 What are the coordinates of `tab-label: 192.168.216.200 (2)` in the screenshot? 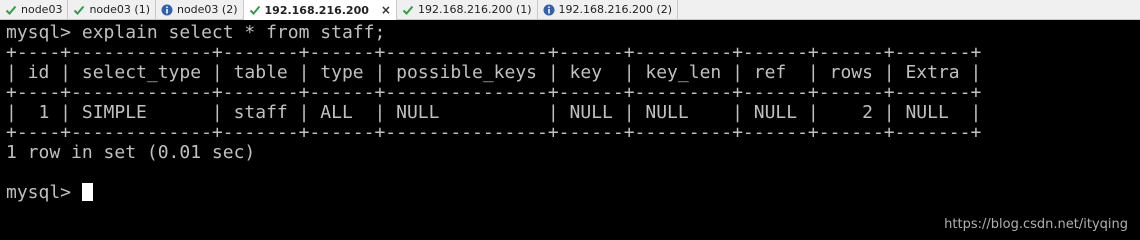 It's located at (615, 9).